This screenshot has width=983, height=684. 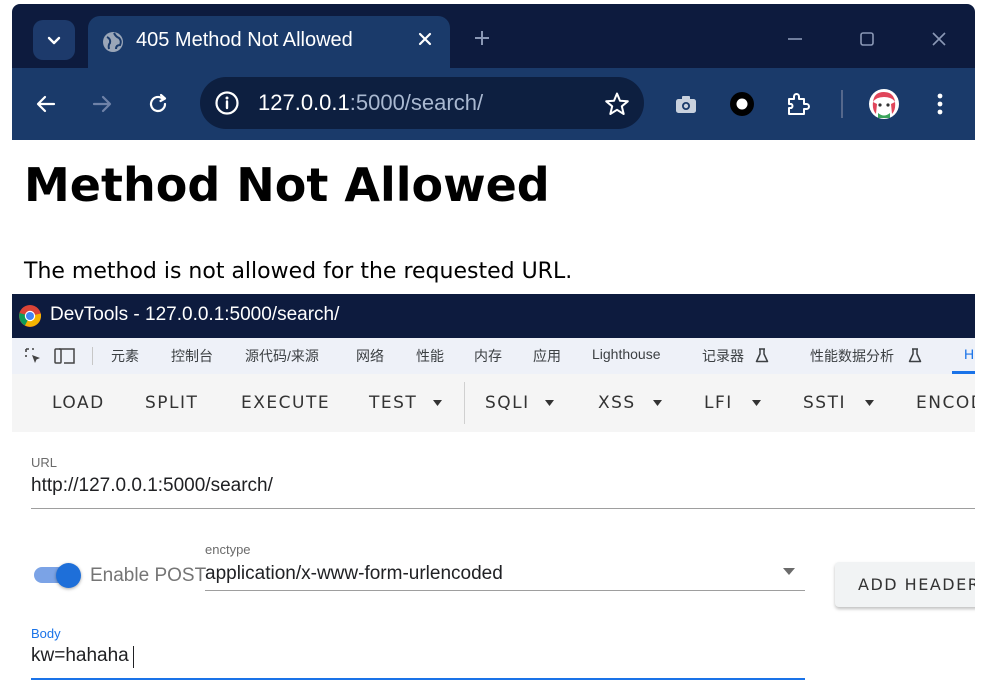 I want to click on enable-post-toggle-knob, so click(x=68, y=575).